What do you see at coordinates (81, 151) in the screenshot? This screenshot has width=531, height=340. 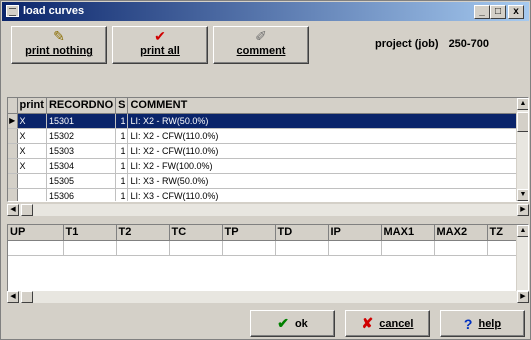 I see `recordno-cell: 15303` at bounding box center [81, 151].